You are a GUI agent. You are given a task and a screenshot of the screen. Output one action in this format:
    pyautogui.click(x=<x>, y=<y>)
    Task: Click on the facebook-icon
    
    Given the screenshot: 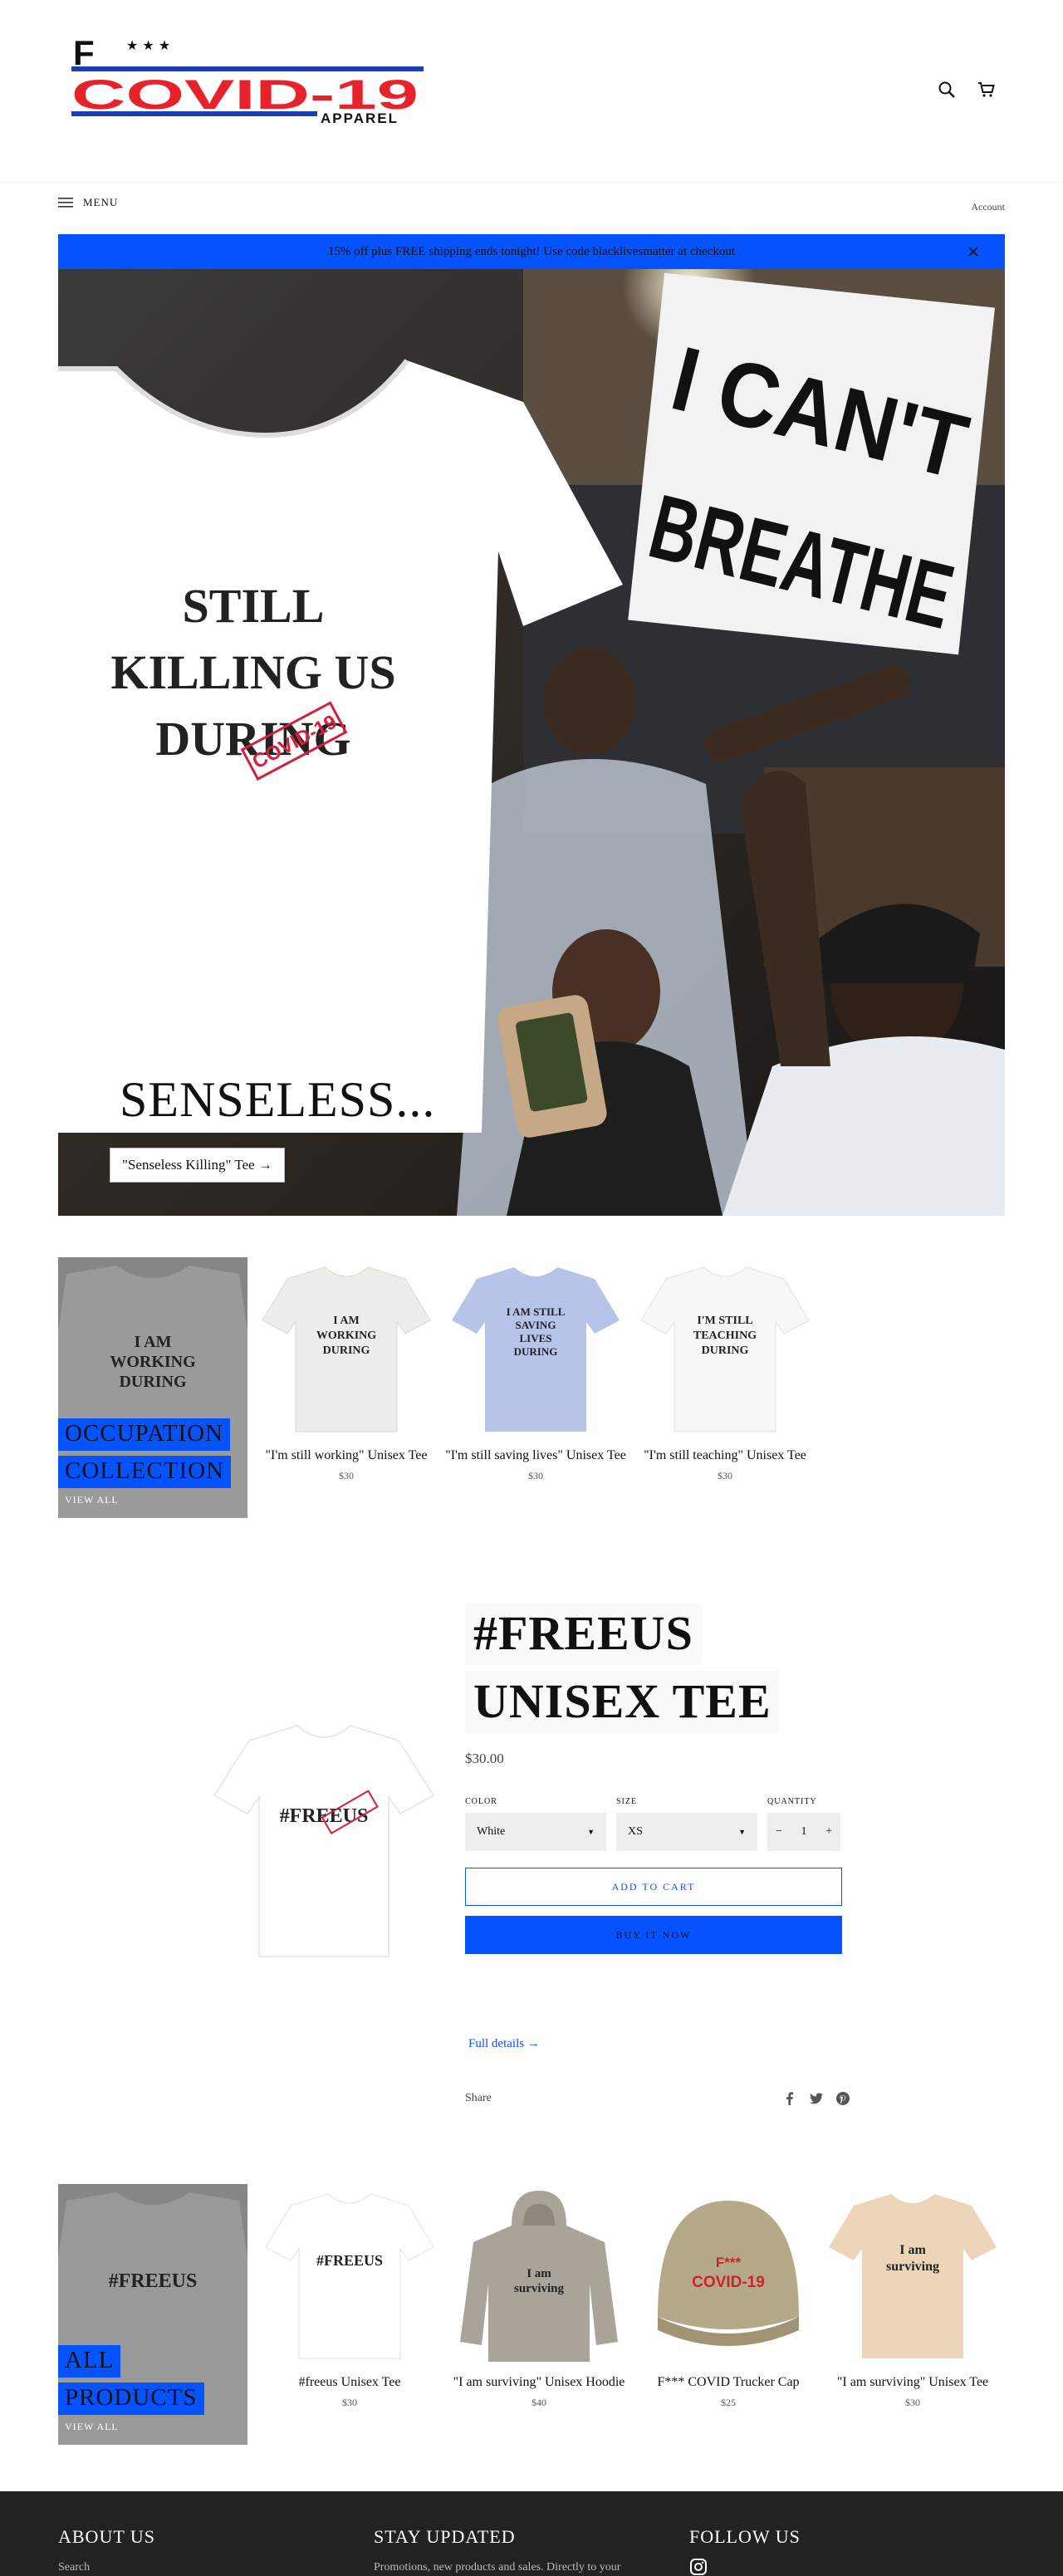 What is the action you would take?
    pyautogui.click(x=789, y=2099)
    